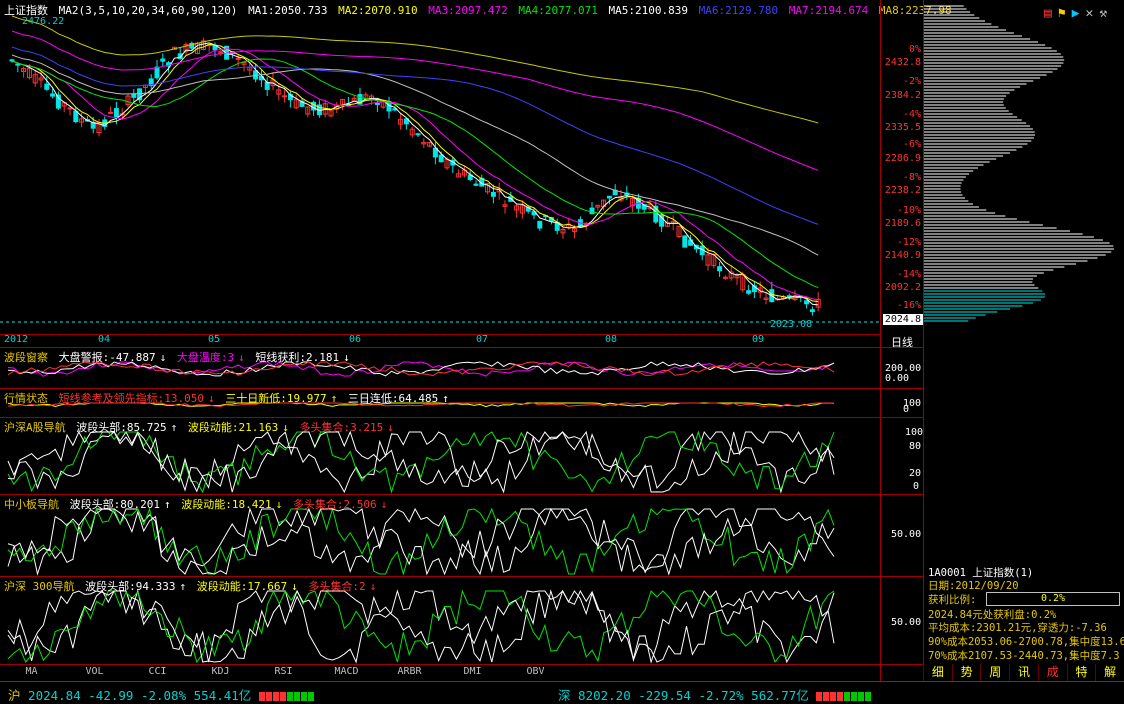 This screenshot has height=704, width=1124. I want to click on panel5-field2: 波段动能:17.667, so click(242, 586).